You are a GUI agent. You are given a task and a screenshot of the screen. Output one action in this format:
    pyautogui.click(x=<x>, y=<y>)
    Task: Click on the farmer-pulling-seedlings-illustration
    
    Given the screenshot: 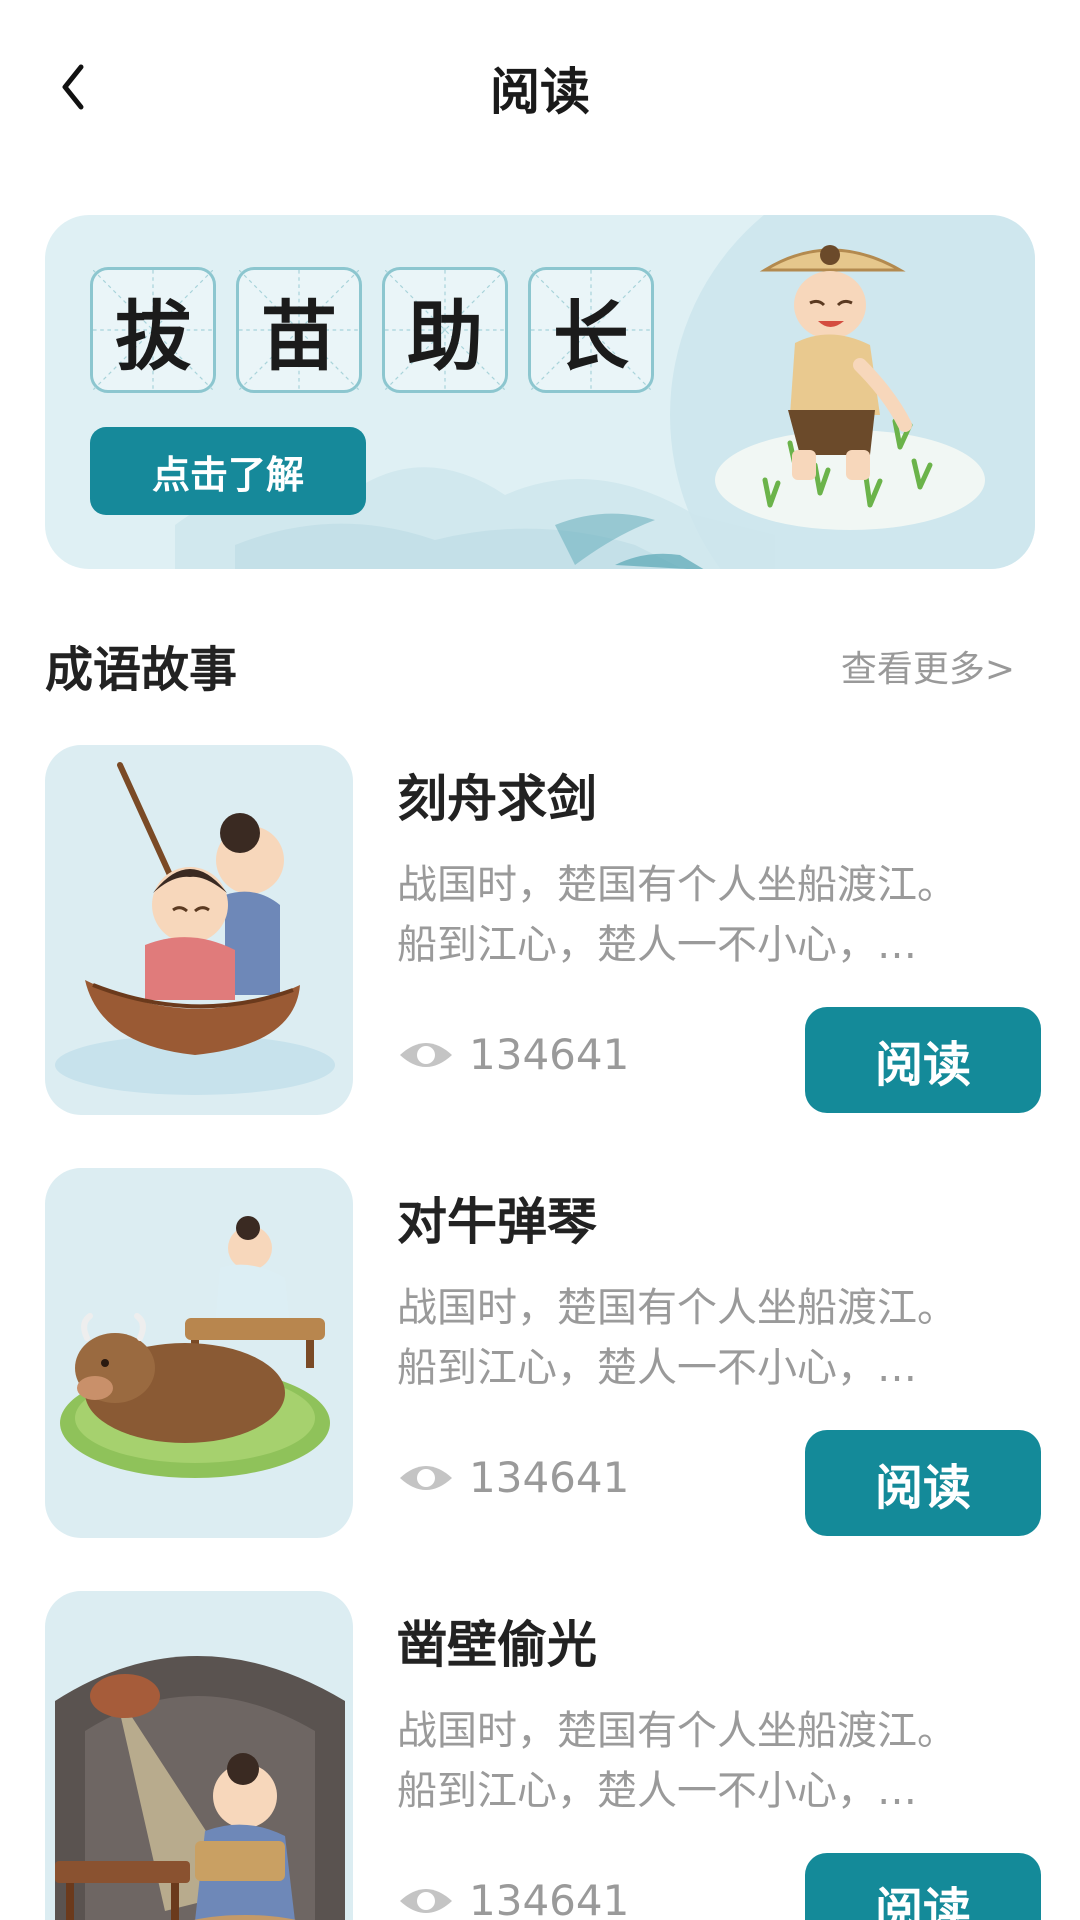 What is the action you would take?
    pyautogui.click(x=850, y=387)
    